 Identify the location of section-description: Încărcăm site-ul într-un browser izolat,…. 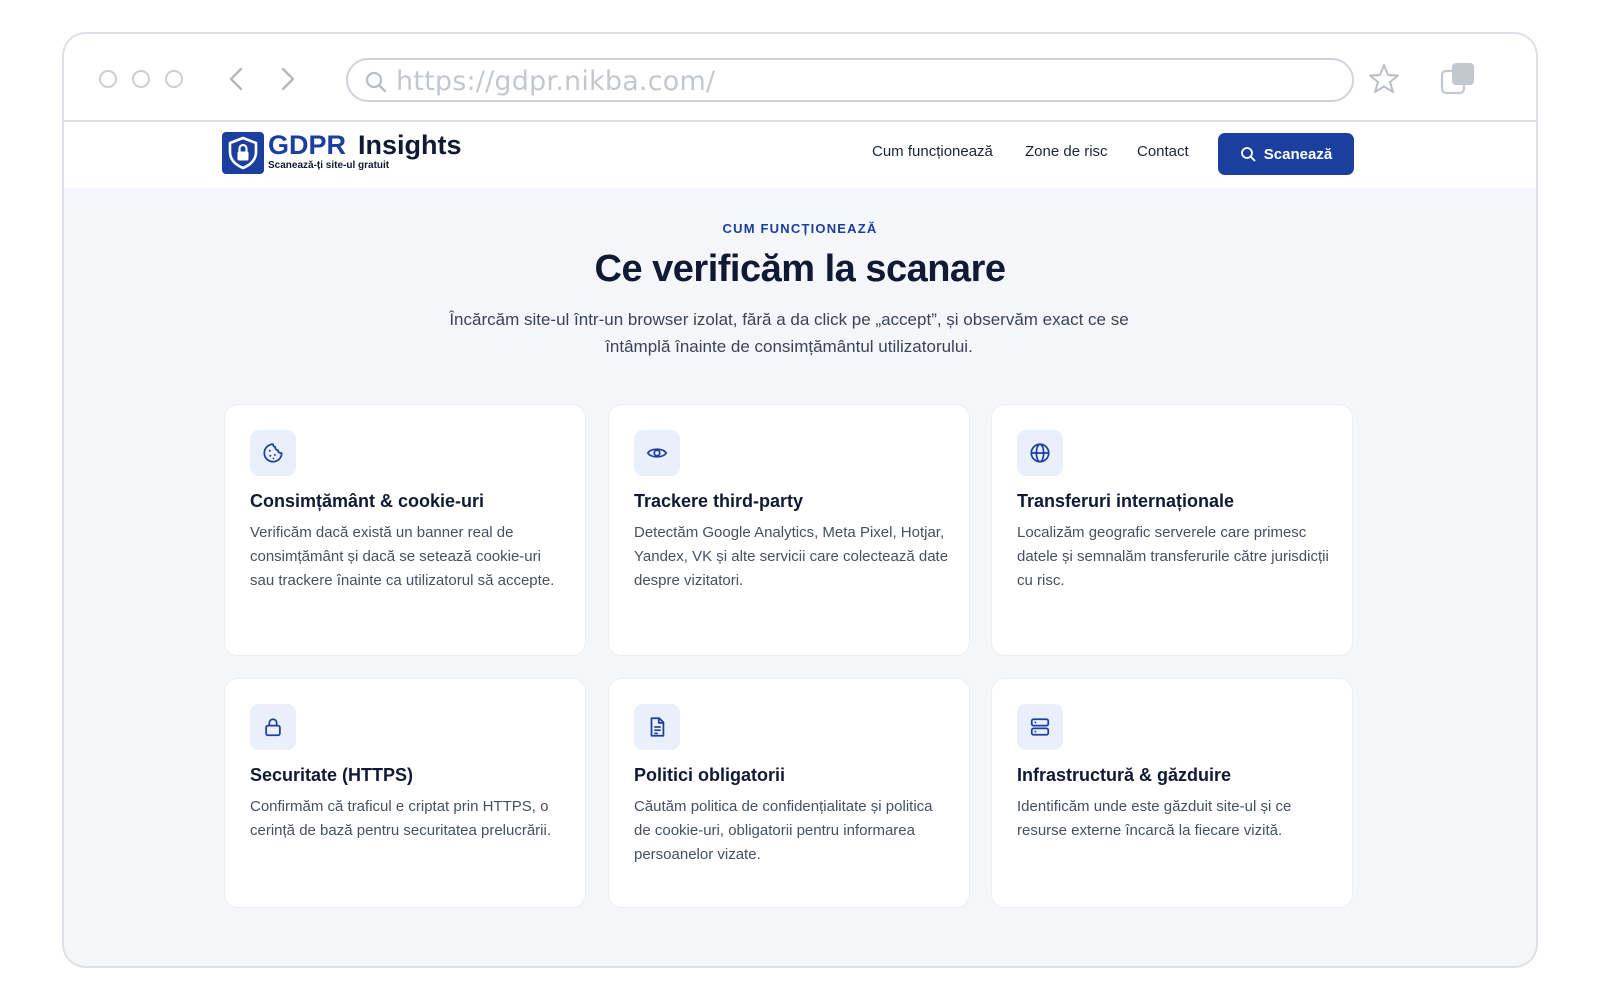
(789, 333).